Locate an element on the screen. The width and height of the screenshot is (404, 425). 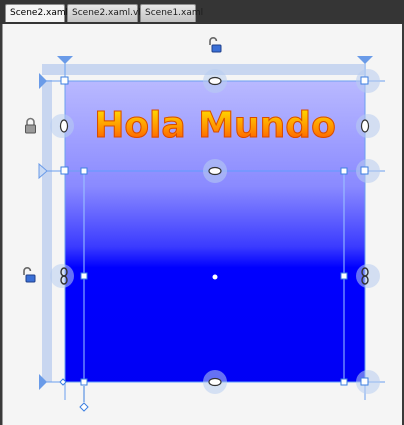
column-ruler-bar is located at coordinates (203, 69).